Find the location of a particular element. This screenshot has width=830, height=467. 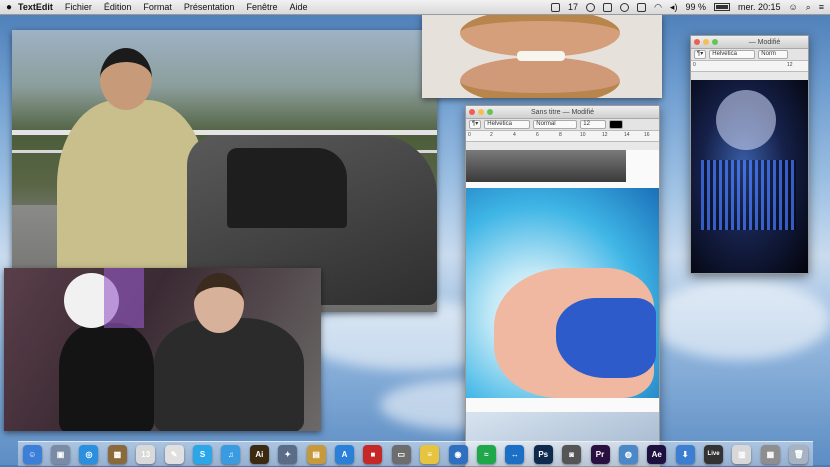

app-store-icon: A is located at coordinates (344, 454).